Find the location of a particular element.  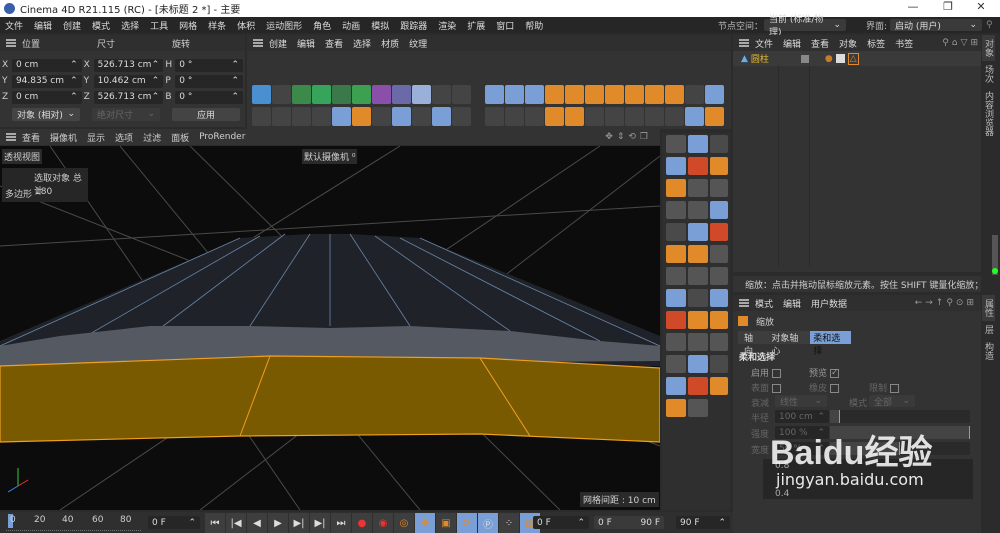

menu-tools: 工具 is located at coordinates (159, 25).